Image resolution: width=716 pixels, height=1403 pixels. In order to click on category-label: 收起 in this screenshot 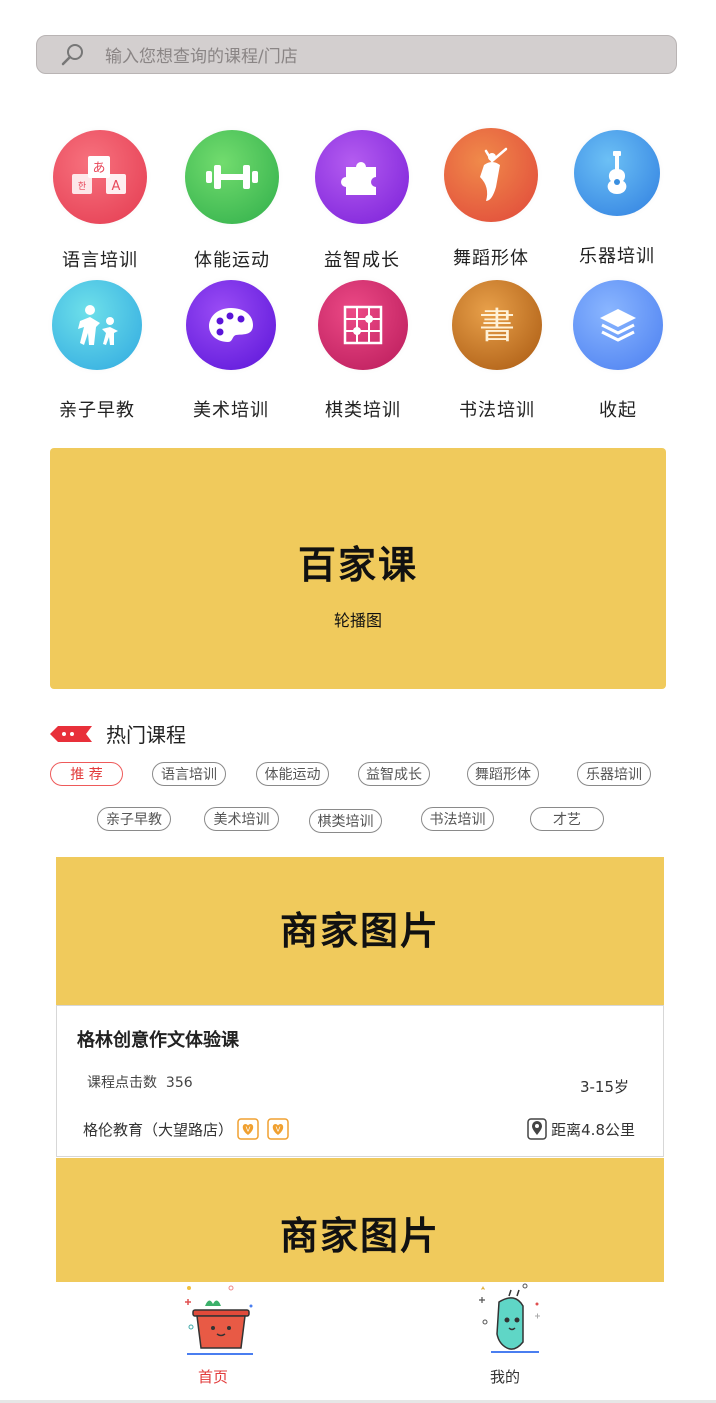, I will do `click(618, 410)`.